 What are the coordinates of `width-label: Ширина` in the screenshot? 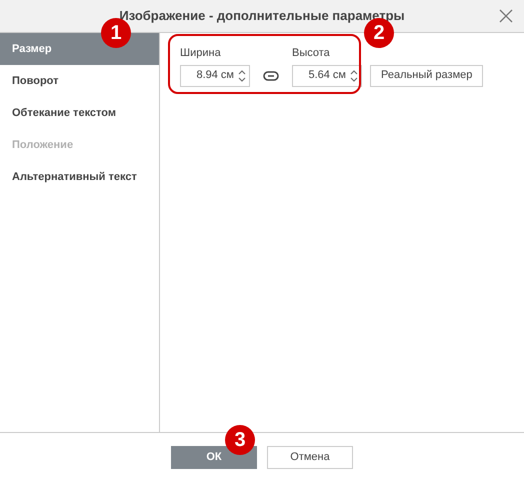 It's located at (201, 53).